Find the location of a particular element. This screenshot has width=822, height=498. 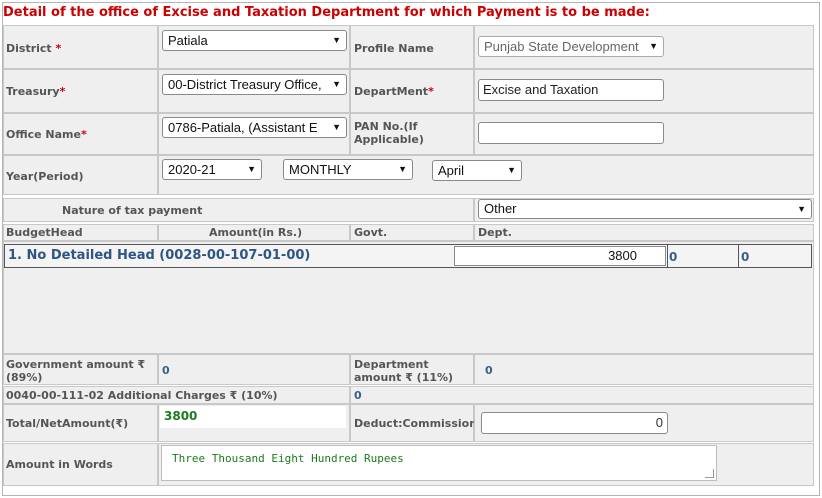

profile-name-select: Punjab State Development ▼ is located at coordinates (571, 46).